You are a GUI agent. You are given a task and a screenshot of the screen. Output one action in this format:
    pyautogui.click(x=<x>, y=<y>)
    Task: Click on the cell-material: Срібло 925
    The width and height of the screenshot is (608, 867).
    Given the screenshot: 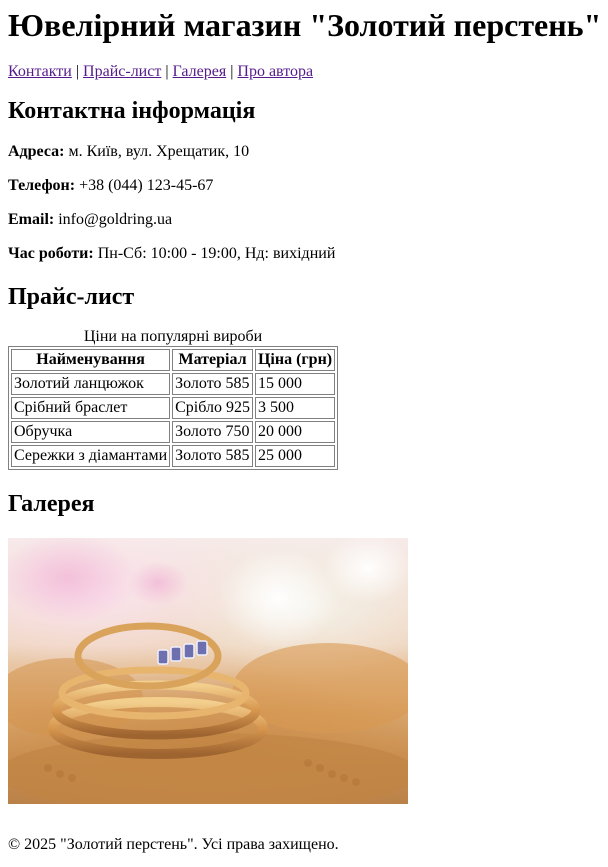 What is the action you would take?
    pyautogui.click(x=212, y=408)
    